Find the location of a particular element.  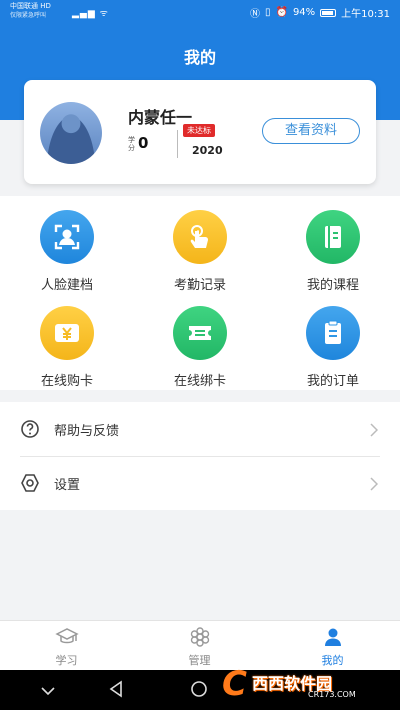

graduation-cap-icon is located at coordinates (66, 637).